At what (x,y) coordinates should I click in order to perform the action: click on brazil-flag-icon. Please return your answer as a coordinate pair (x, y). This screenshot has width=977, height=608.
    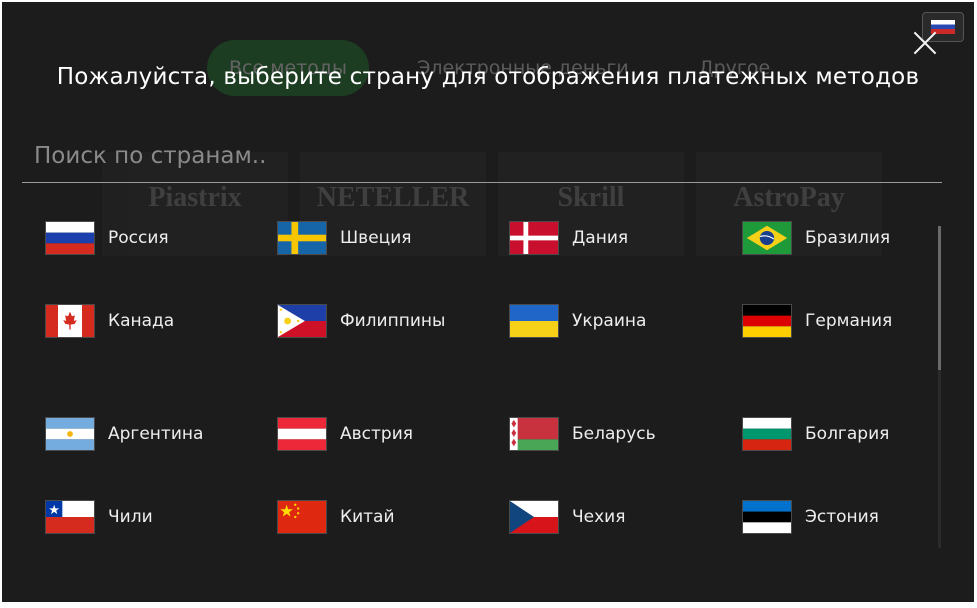
    Looking at the image, I should click on (767, 238).